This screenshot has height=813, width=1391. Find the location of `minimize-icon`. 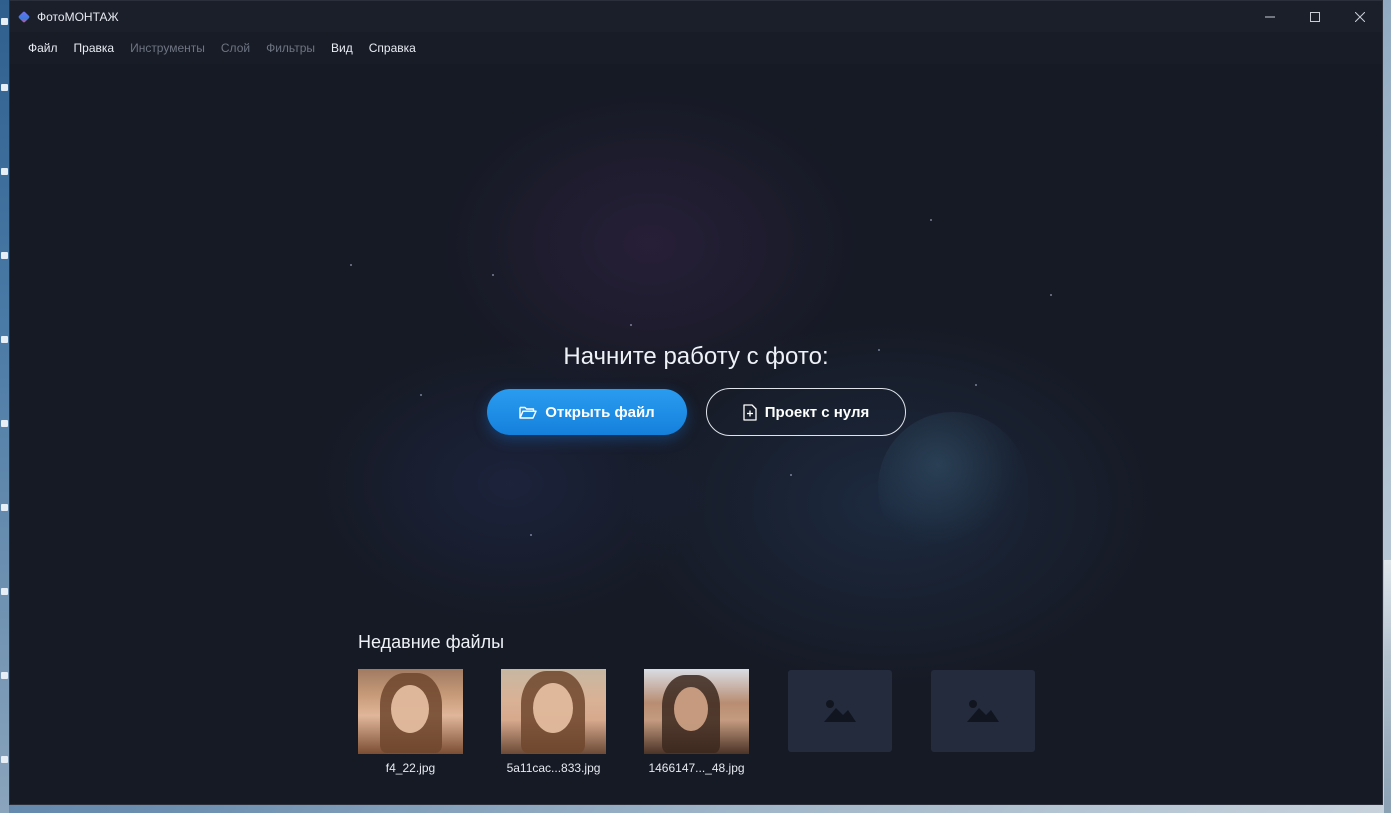

minimize-icon is located at coordinates (1269, 16).